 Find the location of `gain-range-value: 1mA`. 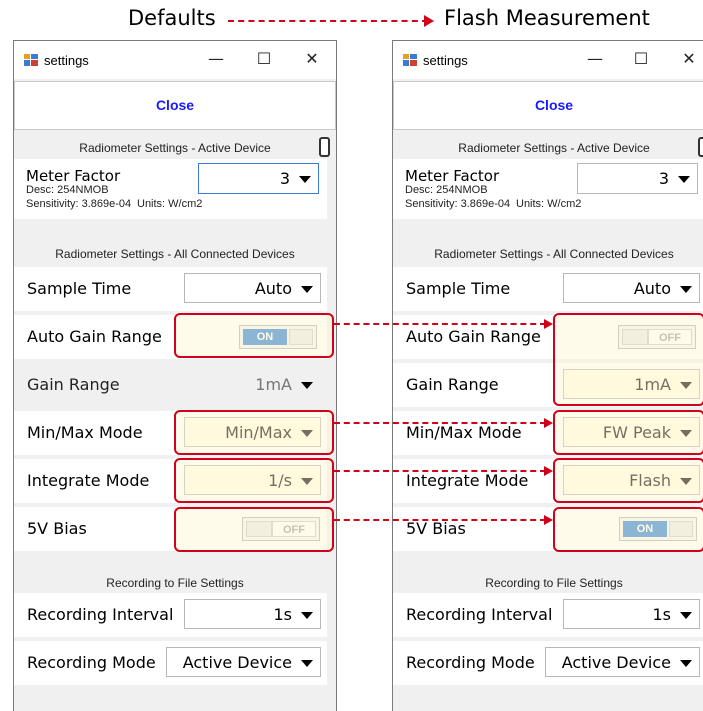

gain-range-value: 1mA is located at coordinates (273, 384).